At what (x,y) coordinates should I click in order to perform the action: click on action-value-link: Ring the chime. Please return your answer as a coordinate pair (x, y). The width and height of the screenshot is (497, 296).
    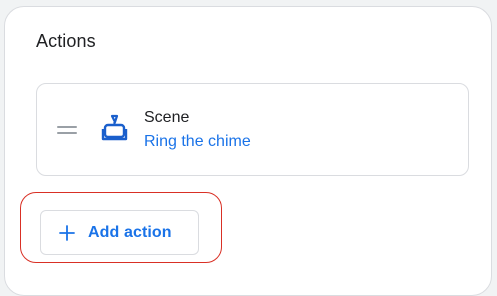
    Looking at the image, I should click on (197, 142).